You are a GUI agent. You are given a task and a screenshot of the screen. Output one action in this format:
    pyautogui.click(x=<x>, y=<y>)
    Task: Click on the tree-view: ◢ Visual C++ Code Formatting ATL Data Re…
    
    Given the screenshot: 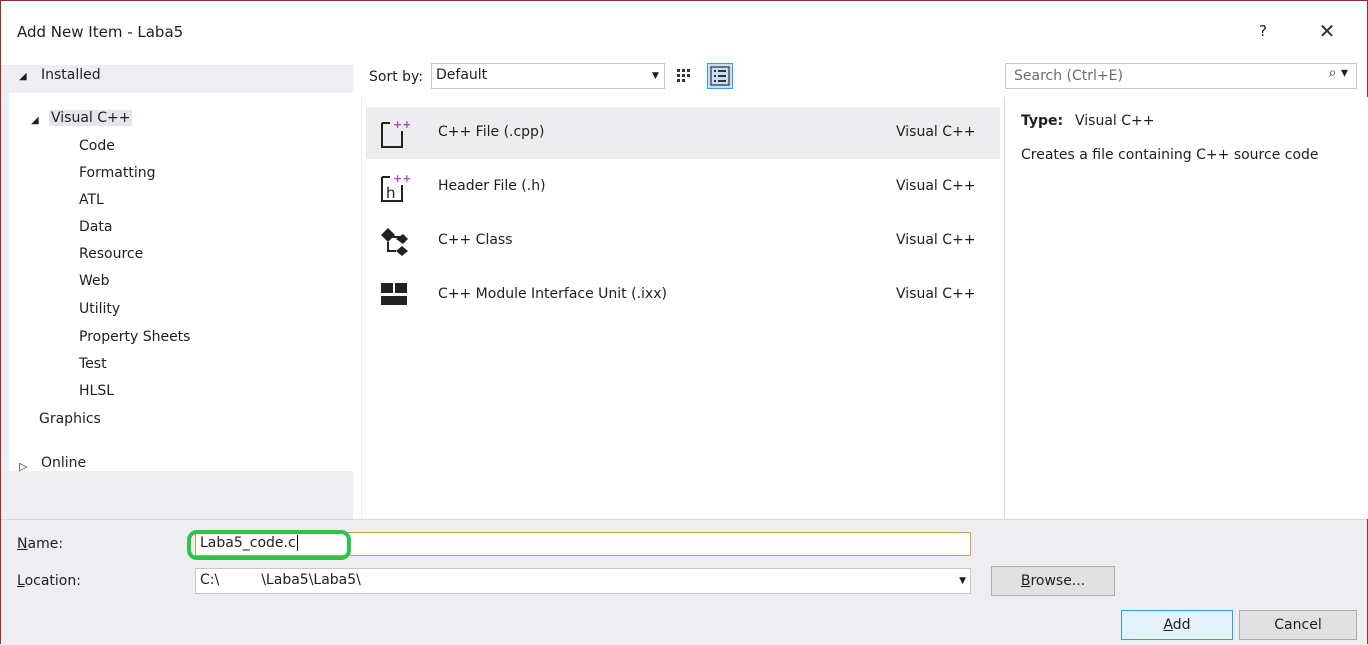 What is the action you would take?
    pyautogui.click(x=181, y=282)
    